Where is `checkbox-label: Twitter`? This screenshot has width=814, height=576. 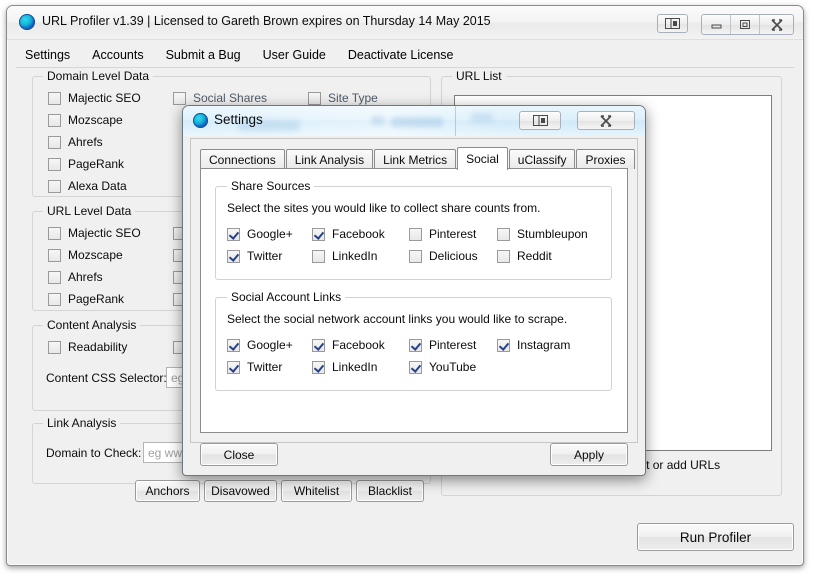
checkbox-label: Twitter is located at coordinates (265, 256).